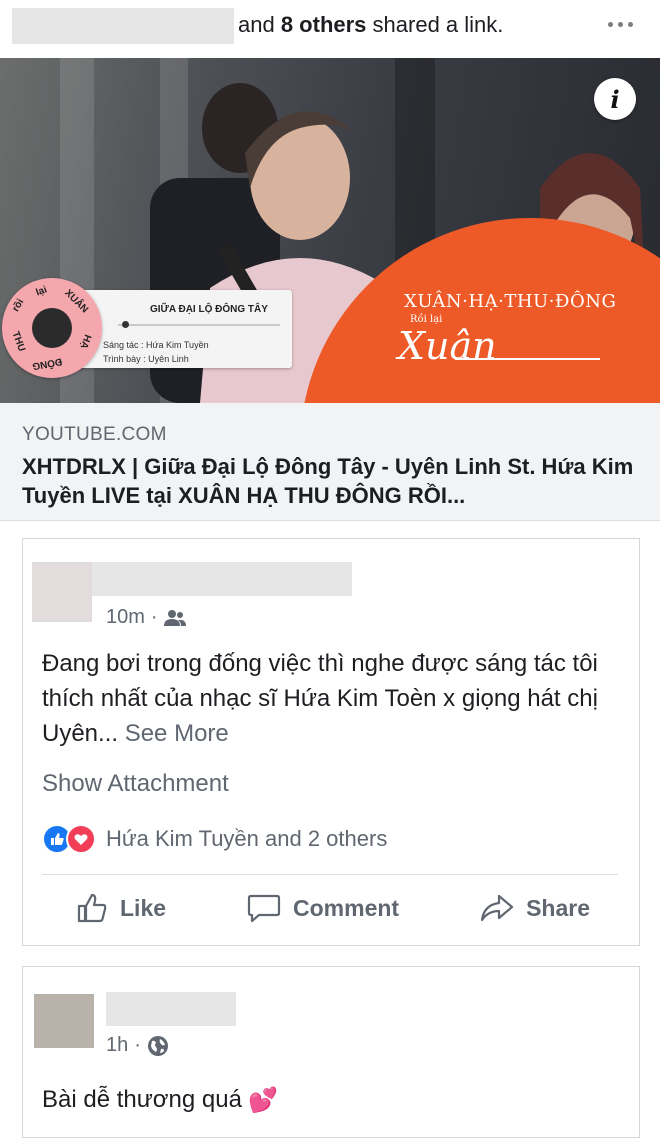 Image resolution: width=660 pixels, height=1138 pixels. I want to click on see-more-link: See More, so click(177, 733).